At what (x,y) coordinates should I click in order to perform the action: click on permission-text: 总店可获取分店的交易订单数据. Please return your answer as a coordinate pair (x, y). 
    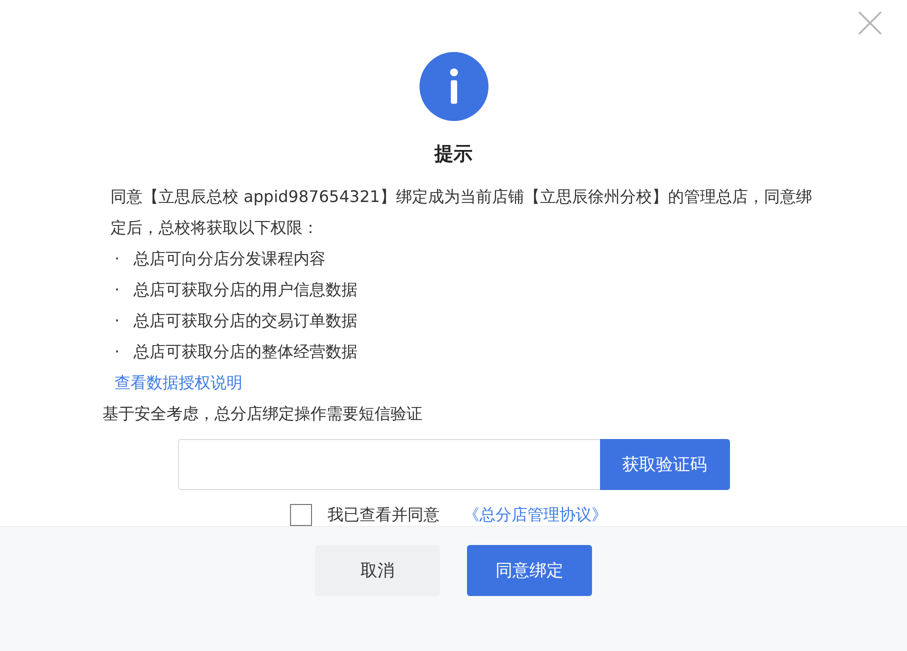
    Looking at the image, I should click on (246, 321).